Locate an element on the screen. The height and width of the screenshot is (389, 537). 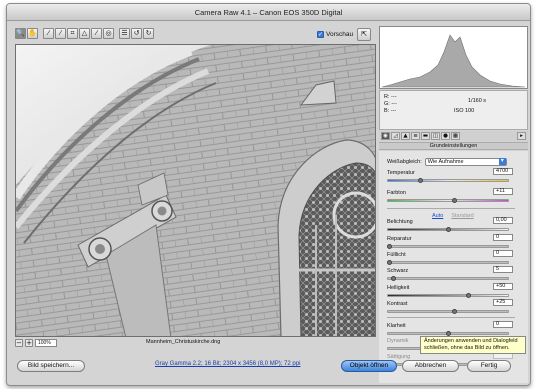
tab-split-toning-icon: ▬ is located at coordinates (425, 136).